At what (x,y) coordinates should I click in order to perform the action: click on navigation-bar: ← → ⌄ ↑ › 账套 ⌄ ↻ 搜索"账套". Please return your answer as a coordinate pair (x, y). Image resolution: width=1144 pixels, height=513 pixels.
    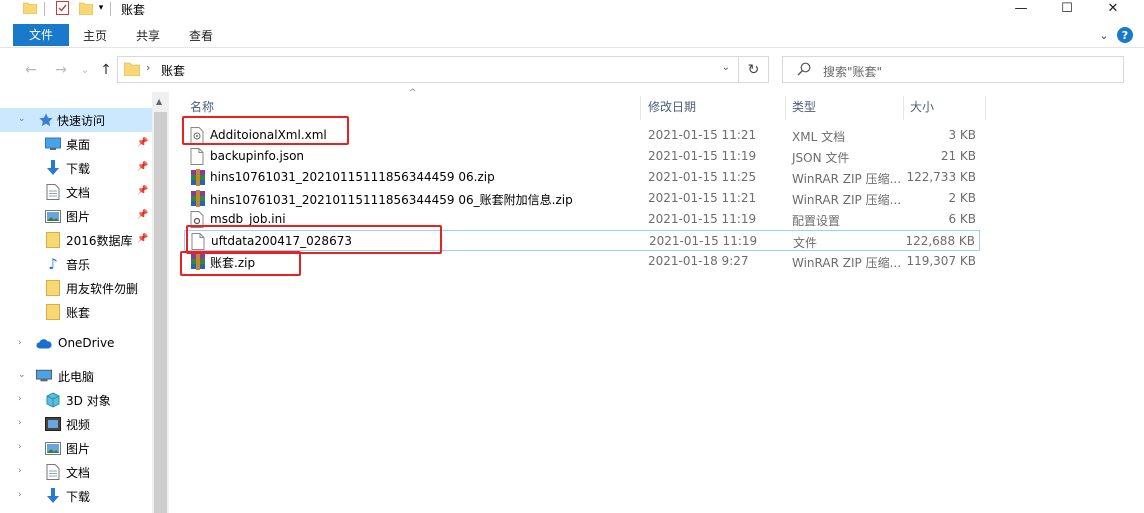
    Looking at the image, I should click on (572, 70).